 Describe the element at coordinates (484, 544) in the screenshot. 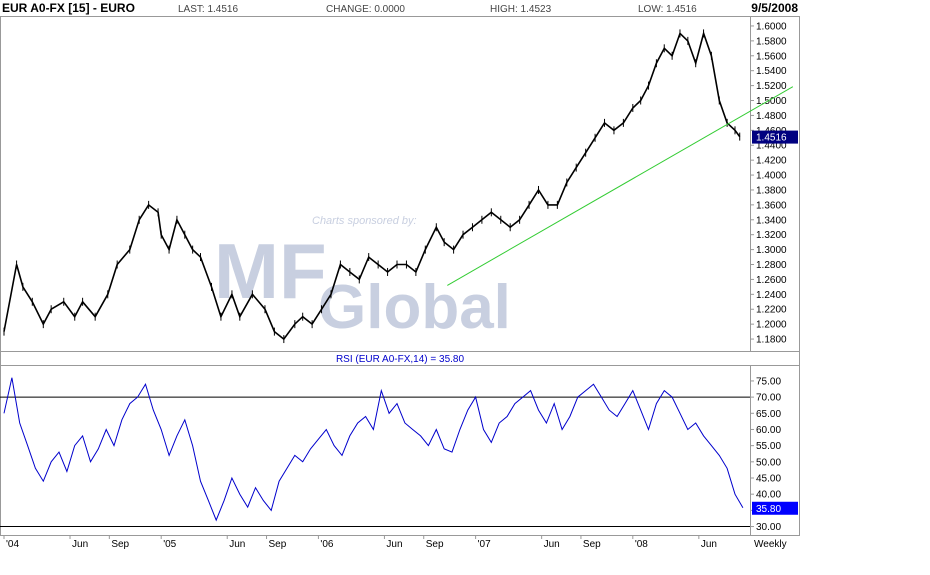

I see `time-tick-label: '07` at that location.